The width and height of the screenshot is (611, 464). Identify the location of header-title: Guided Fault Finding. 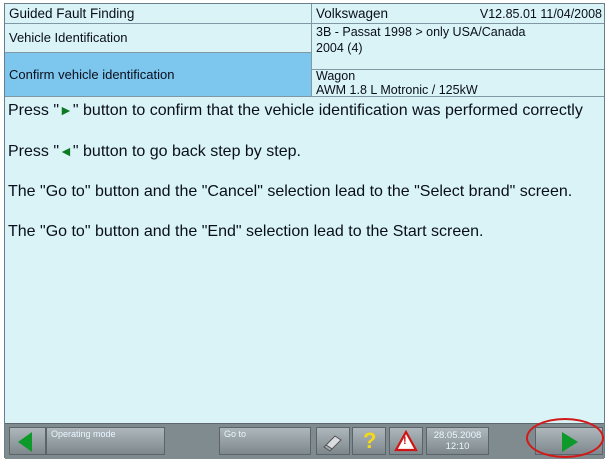
(158, 14).